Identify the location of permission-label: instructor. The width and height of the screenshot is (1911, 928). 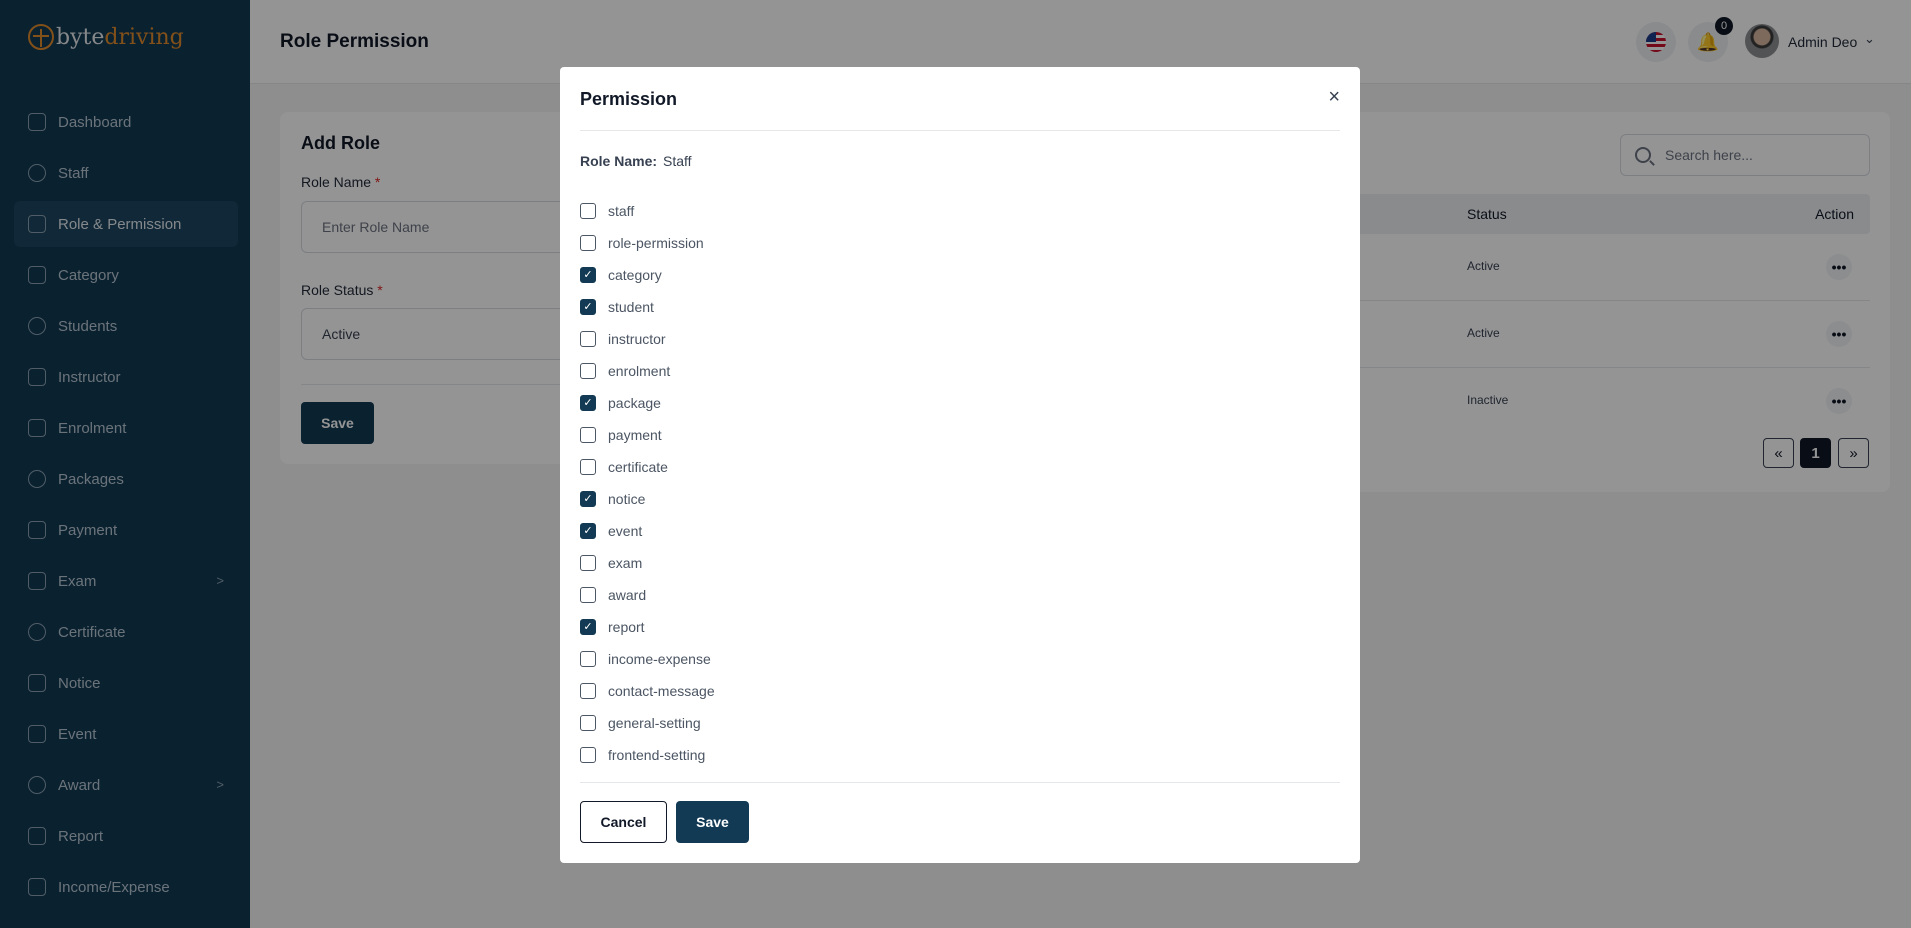
(637, 339).